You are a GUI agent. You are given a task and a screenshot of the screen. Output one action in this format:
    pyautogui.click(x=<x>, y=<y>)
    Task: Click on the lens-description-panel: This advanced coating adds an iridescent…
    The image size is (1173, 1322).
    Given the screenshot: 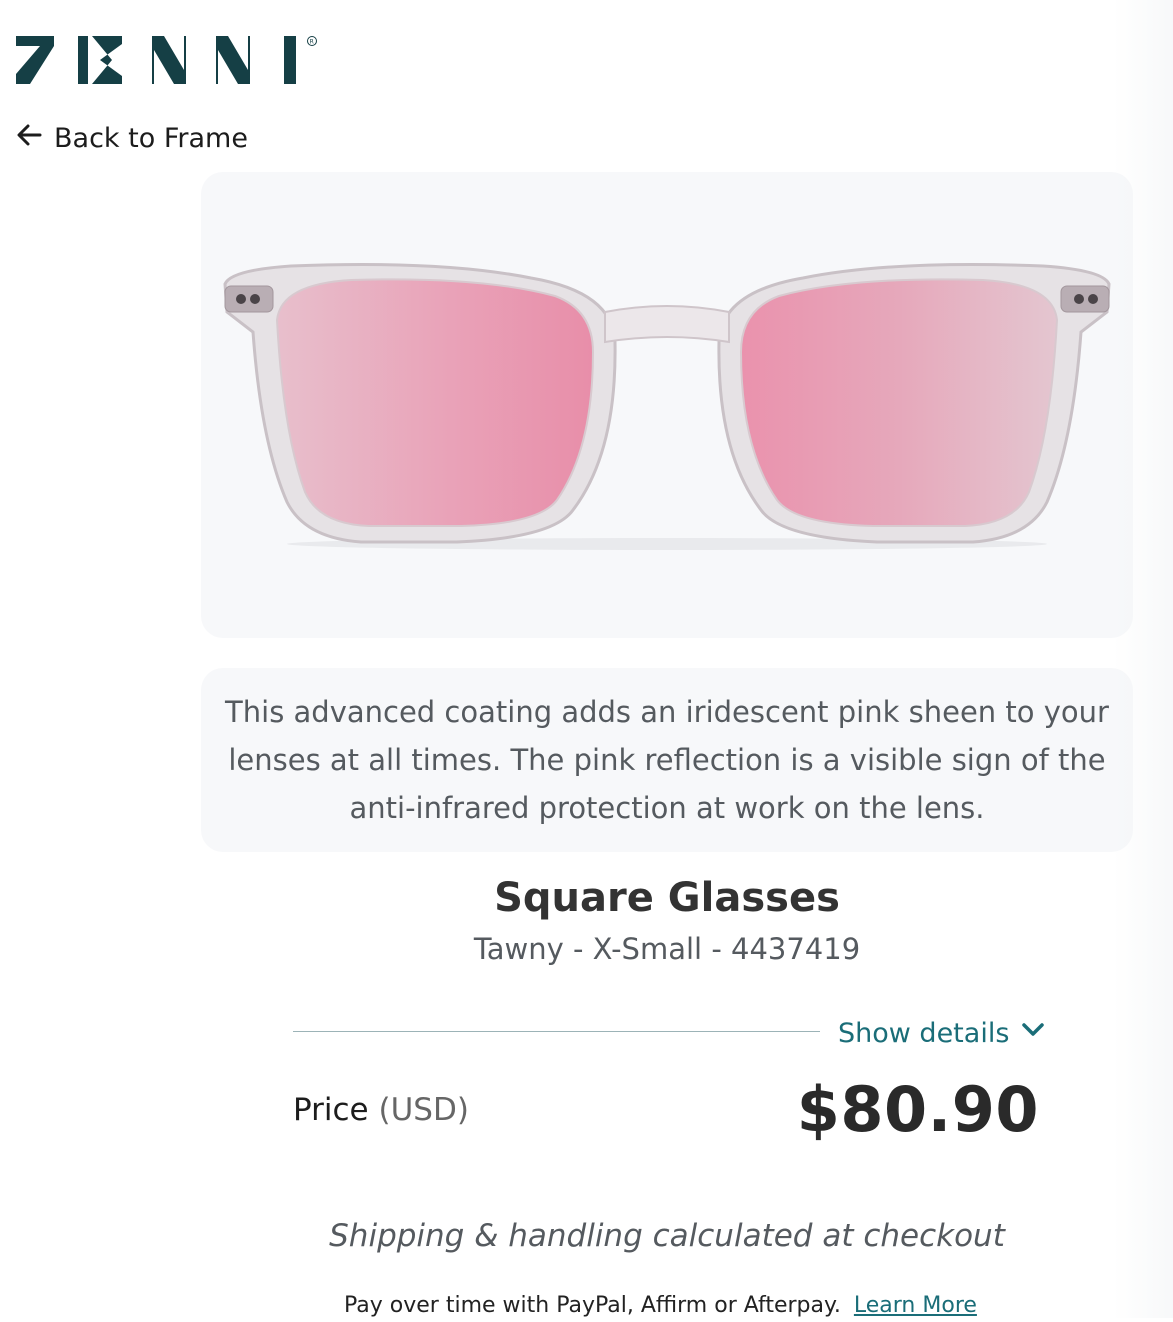 What is the action you would take?
    pyautogui.click(x=667, y=760)
    